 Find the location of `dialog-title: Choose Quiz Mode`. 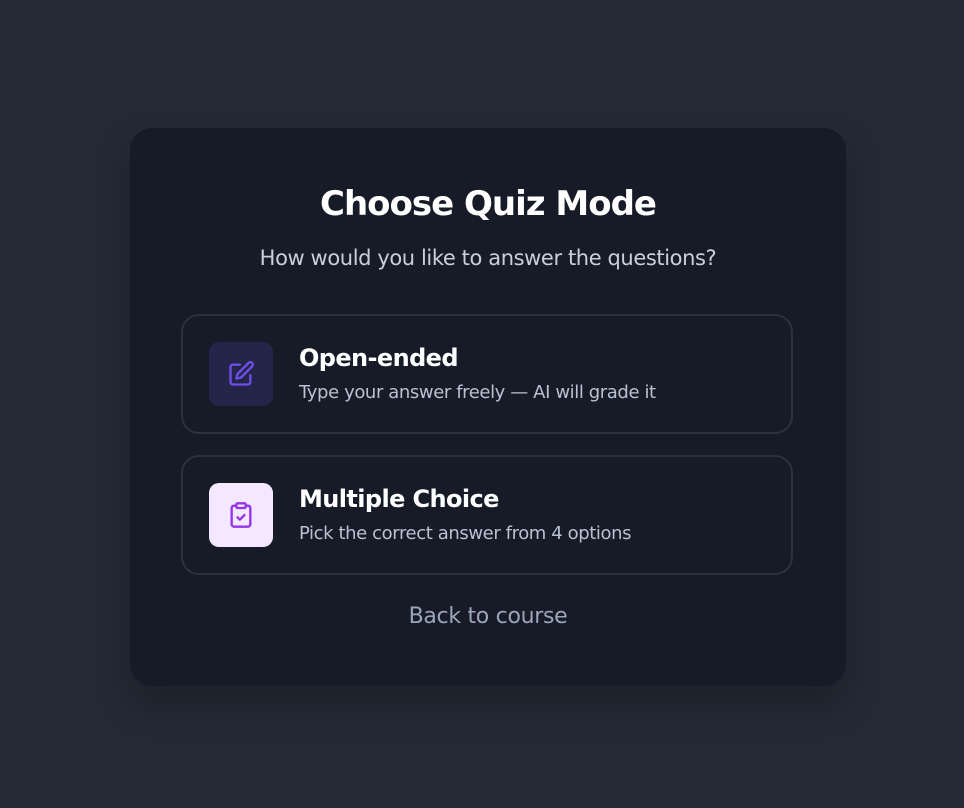

dialog-title: Choose Quiz Mode is located at coordinates (488, 204).